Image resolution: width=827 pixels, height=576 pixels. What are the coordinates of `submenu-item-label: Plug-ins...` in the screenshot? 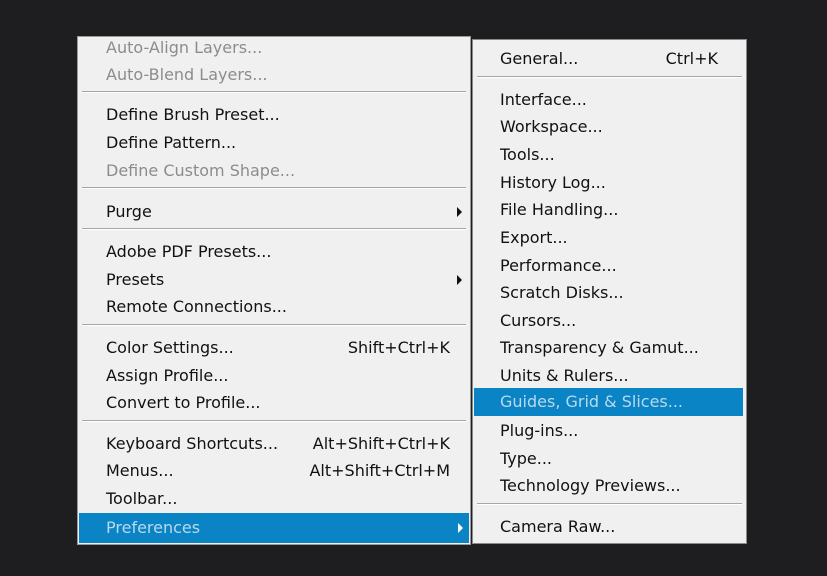 It's located at (539, 430).